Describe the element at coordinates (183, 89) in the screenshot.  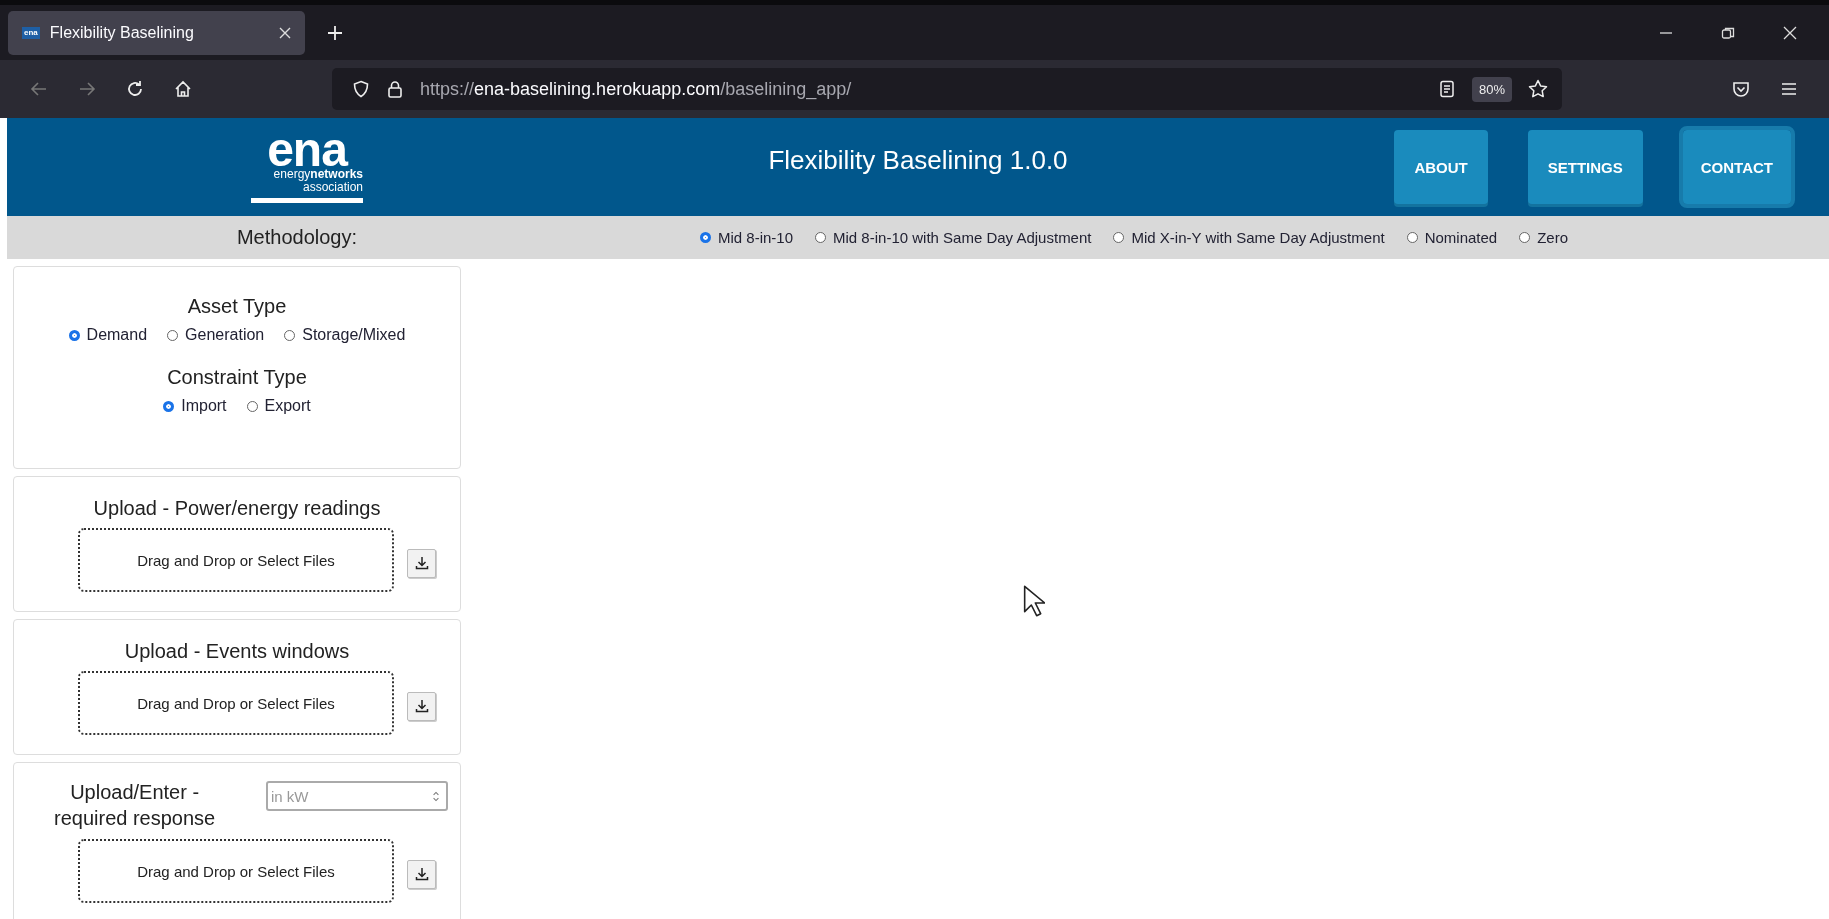
I see `home-icon` at that location.